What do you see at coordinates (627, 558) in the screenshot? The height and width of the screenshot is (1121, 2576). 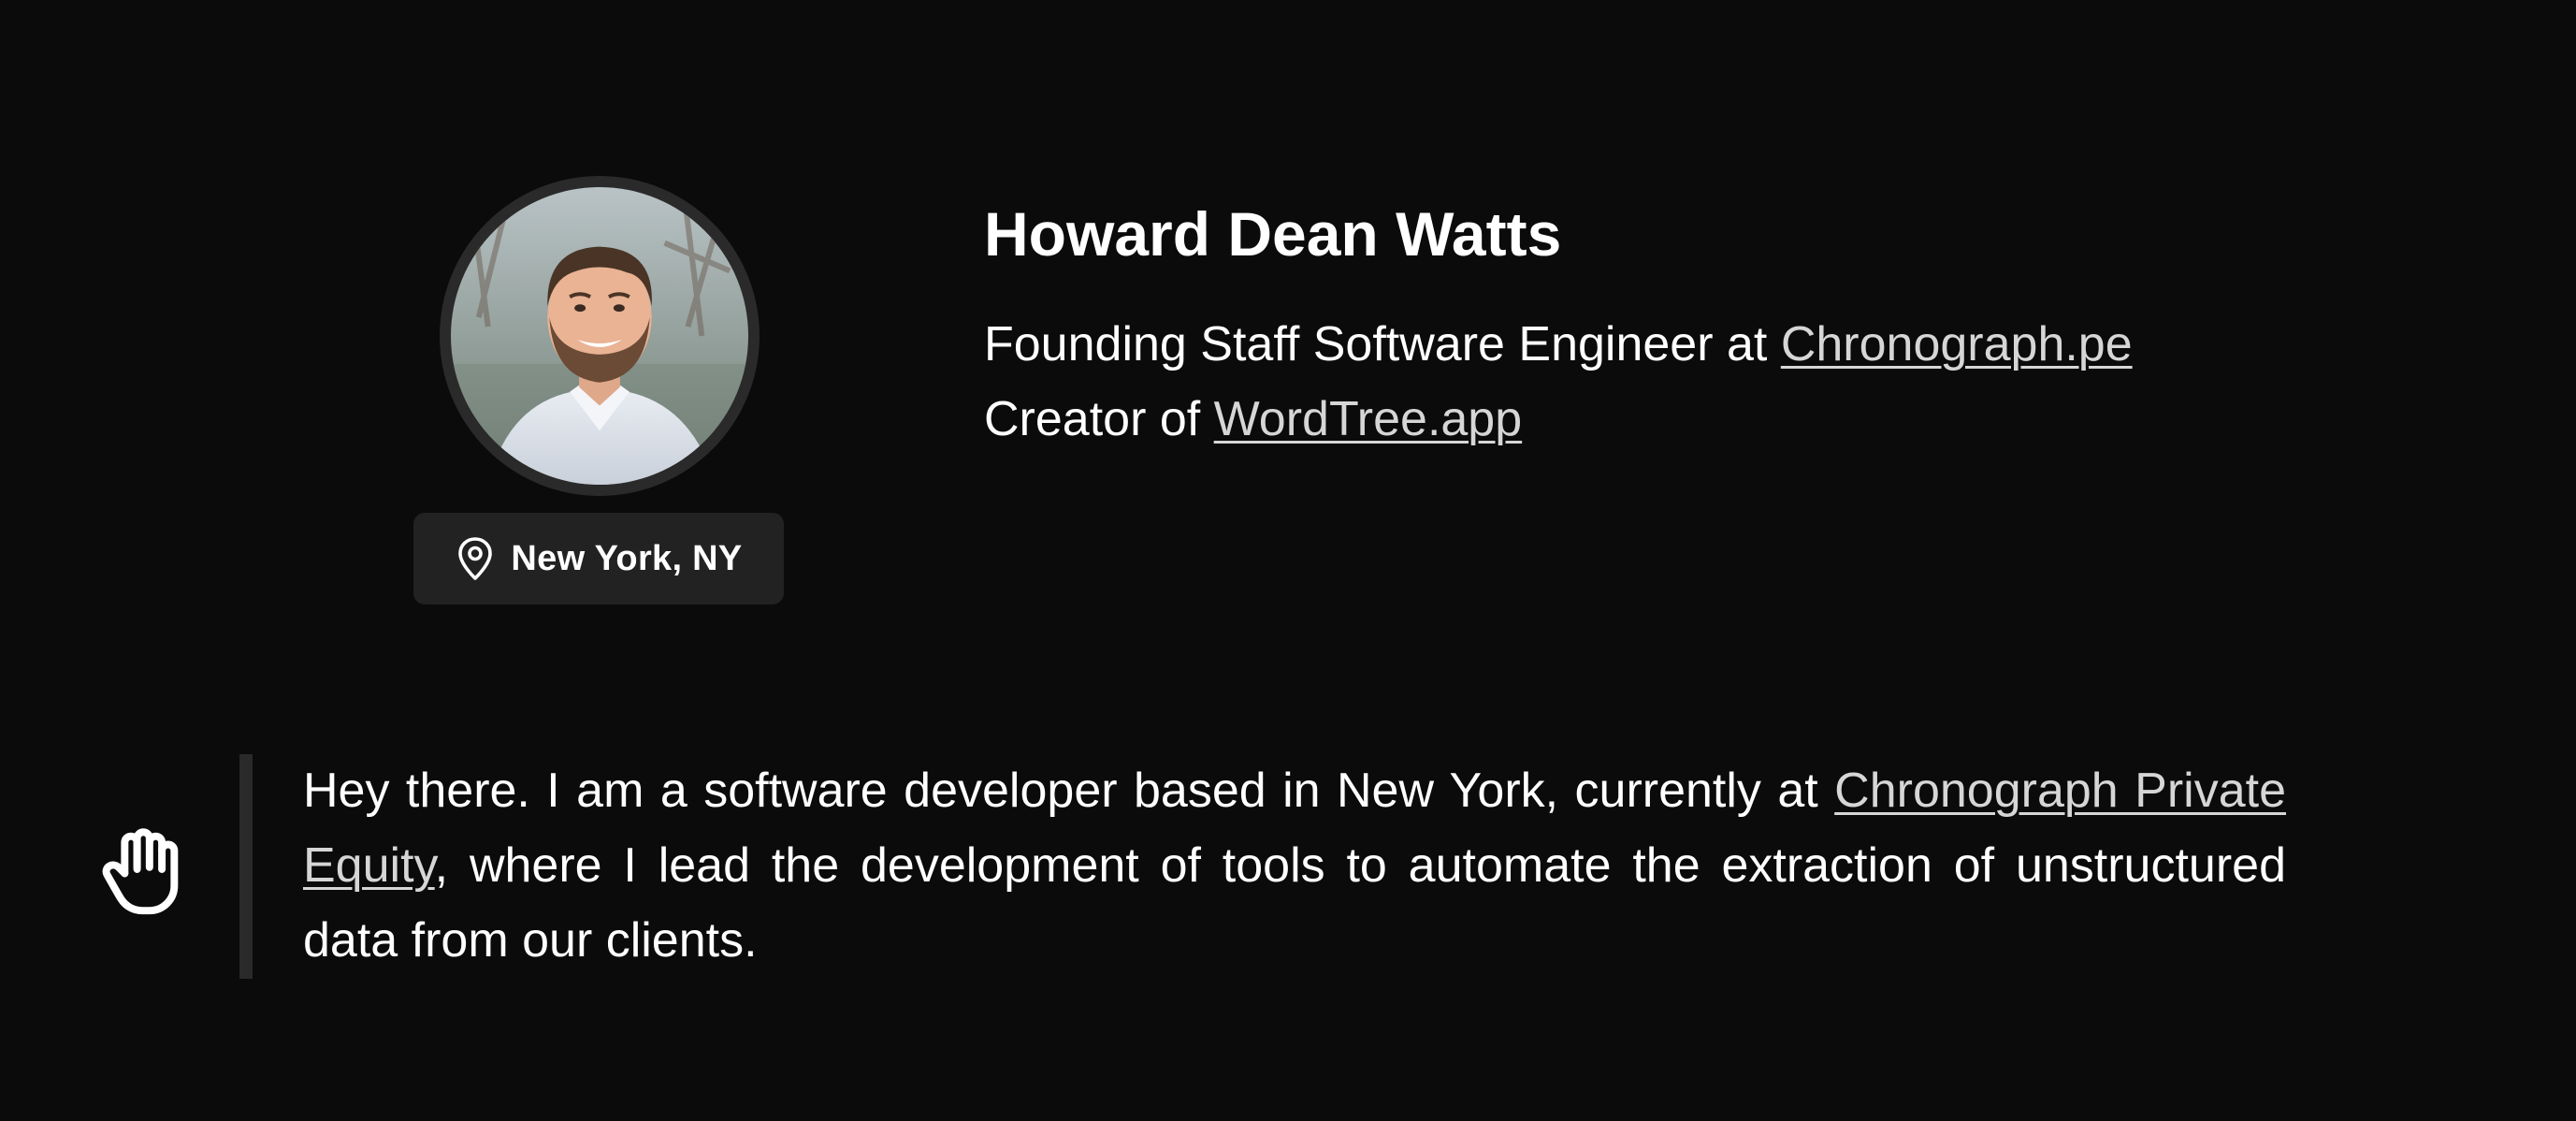 I see `location-text: New York, NY` at bounding box center [627, 558].